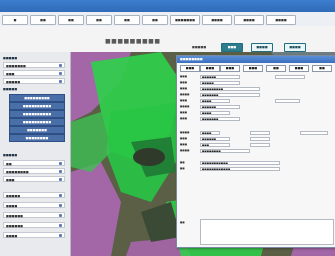  Describe the element at coordinates (37, 138) in the screenshot. I see `sidebar-subbutton-6: ■■■■■■■■` at that location.